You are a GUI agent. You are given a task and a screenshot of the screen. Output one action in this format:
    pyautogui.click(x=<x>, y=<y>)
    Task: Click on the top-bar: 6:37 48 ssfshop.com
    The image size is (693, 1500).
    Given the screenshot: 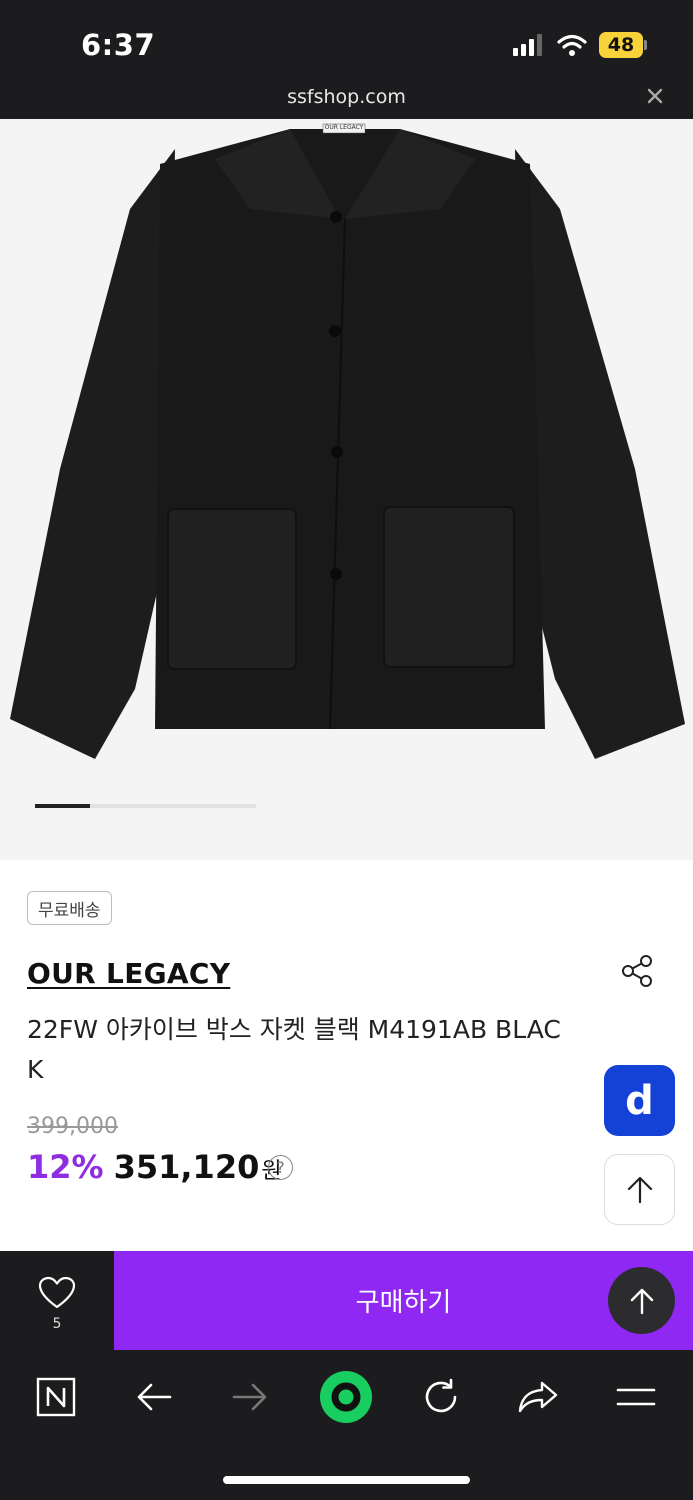 What is the action you would take?
    pyautogui.click(x=346, y=59)
    